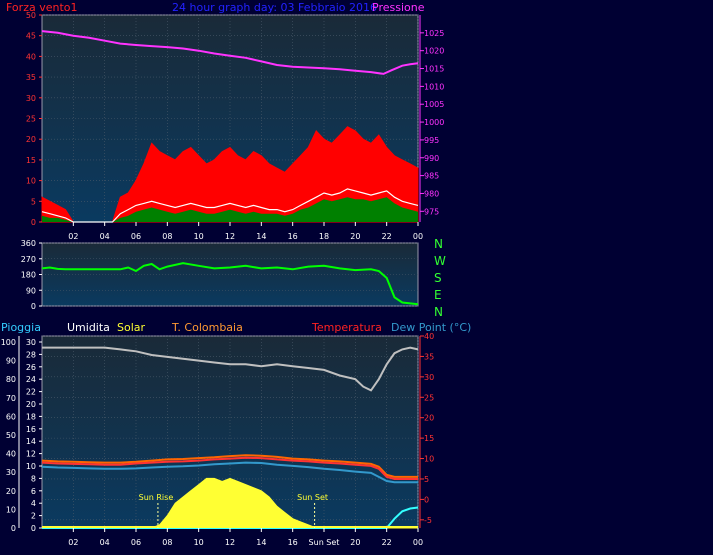 The image size is (713, 555). Describe the element at coordinates (31, 160) in the screenshot. I see `wind-left-tick-label: 15` at that location.